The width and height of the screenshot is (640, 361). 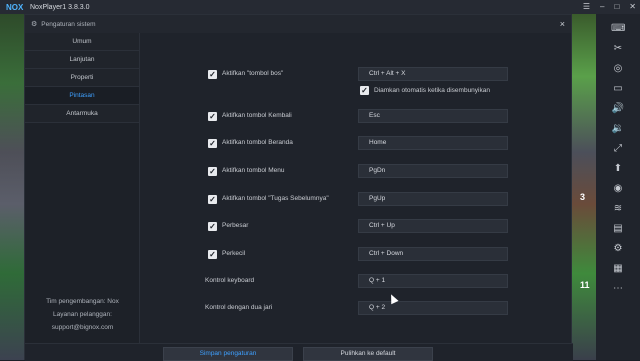 What do you see at coordinates (356, 75) in the screenshot?
I see `shortcut-row: ✓ Aktifkan "tombol bos" Ctrl + Alt + X` at bounding box center [356, 75].